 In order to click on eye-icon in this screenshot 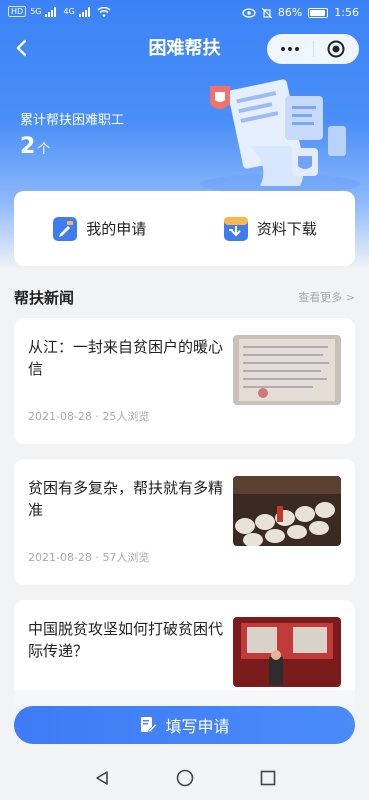, I will do `click(249, 12)`.